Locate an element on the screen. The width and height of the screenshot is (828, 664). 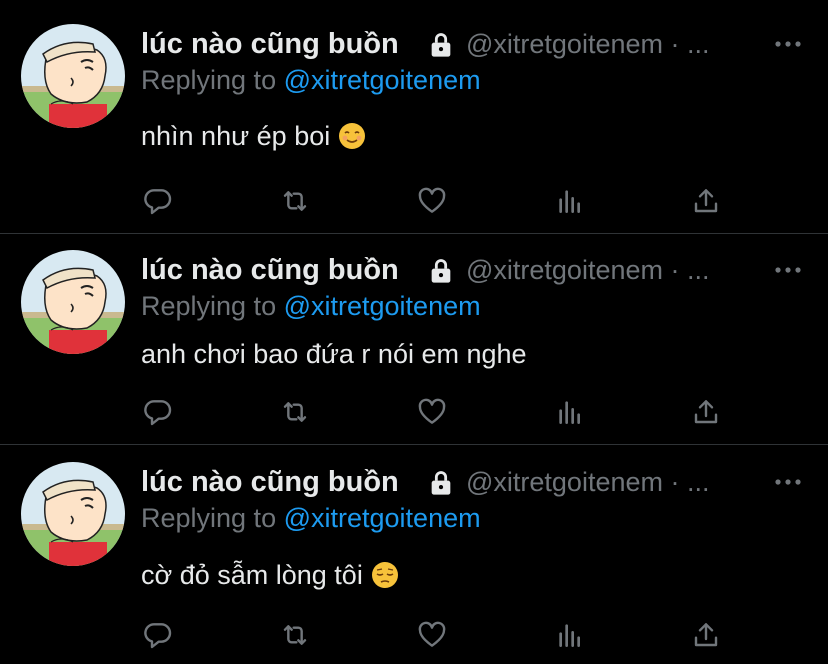
tweet-text: nhìn như ép boi is located at coordinates (253, 136).